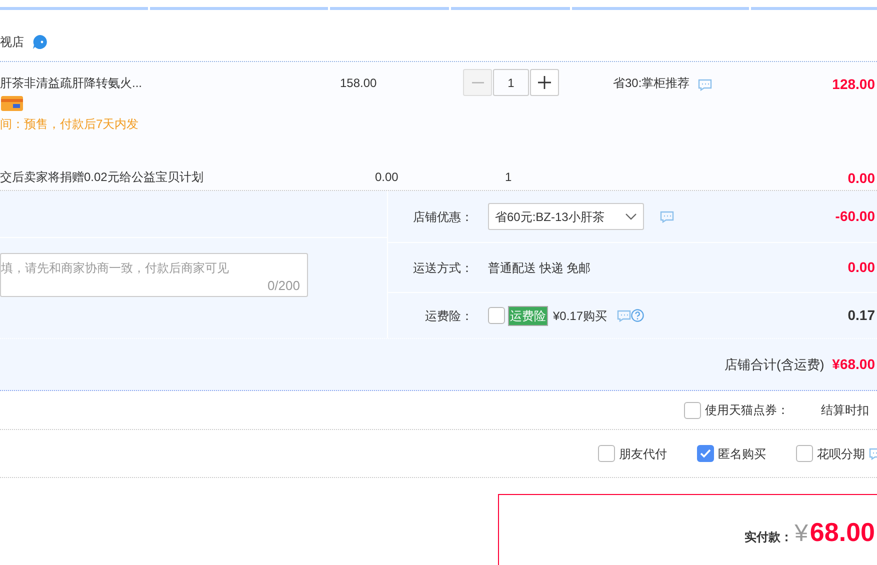  Describe the element at coordinates (511, 82) in the screenshot. I see `quantity-field: 1` at that location.